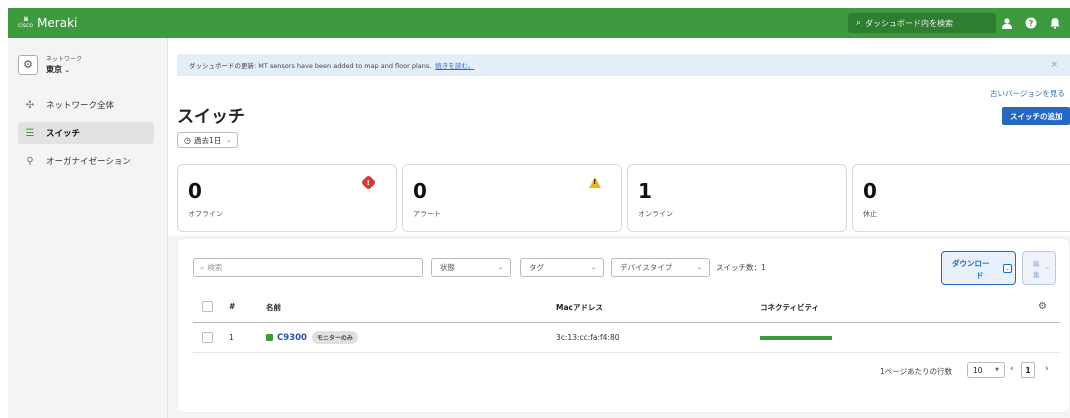  I want to click on network-selector-label: ネットワーク, so click(64, 59).